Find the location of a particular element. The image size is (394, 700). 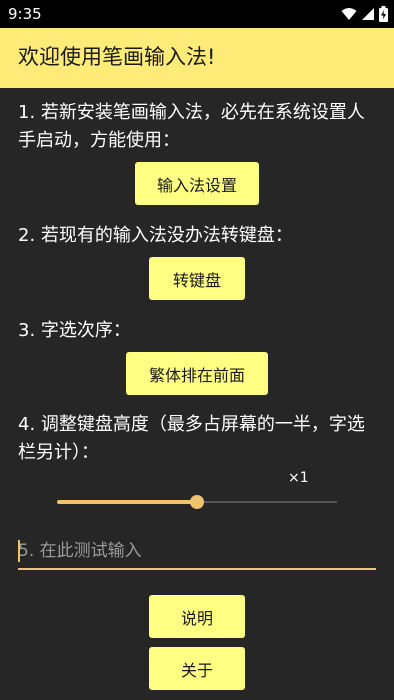

test-input-field is located at coordinates (197, 552).